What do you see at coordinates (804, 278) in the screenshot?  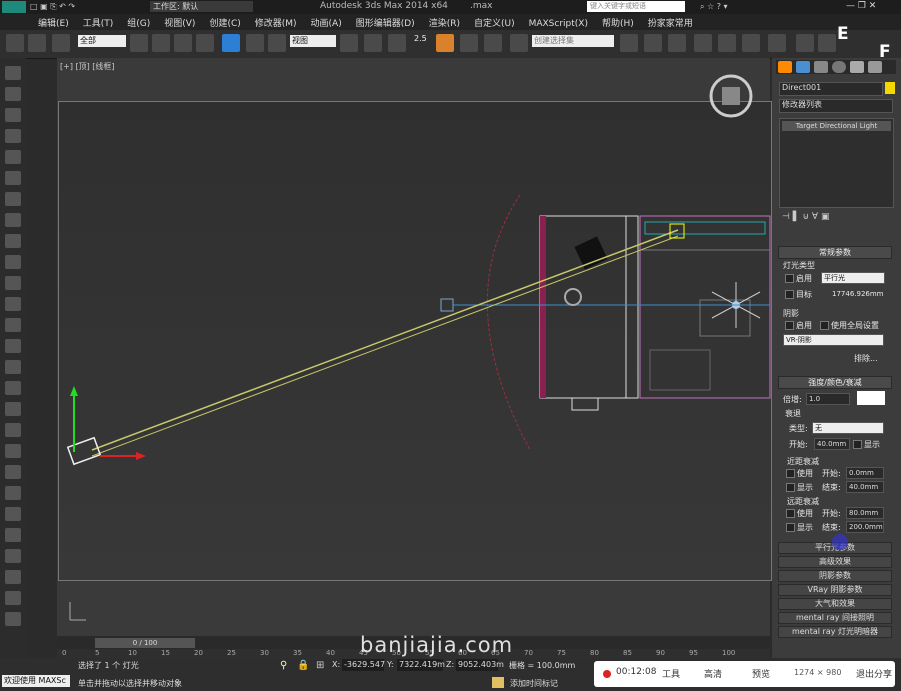 I see `light-enable-label: 启用` at bounding box center [804, 278].